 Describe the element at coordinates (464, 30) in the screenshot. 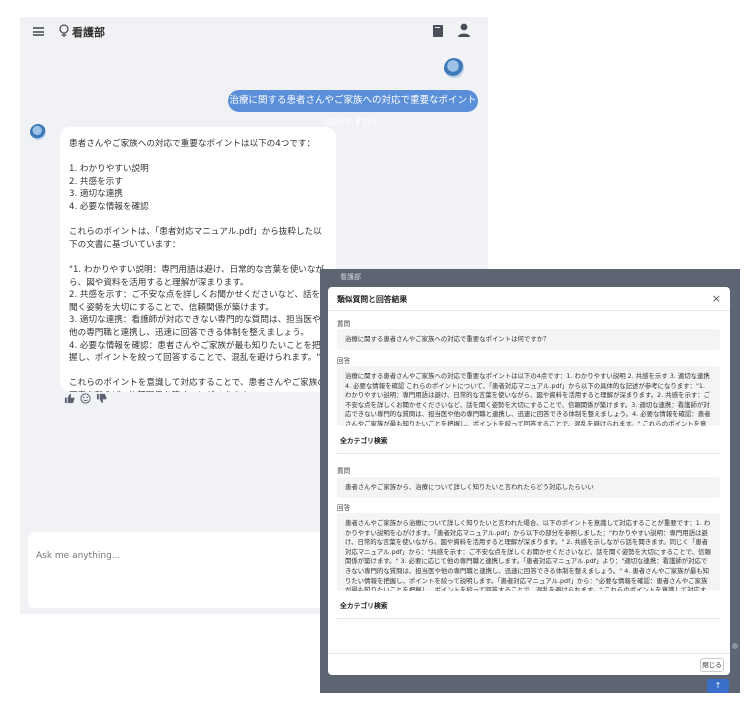

I see `user-icon` at that location.